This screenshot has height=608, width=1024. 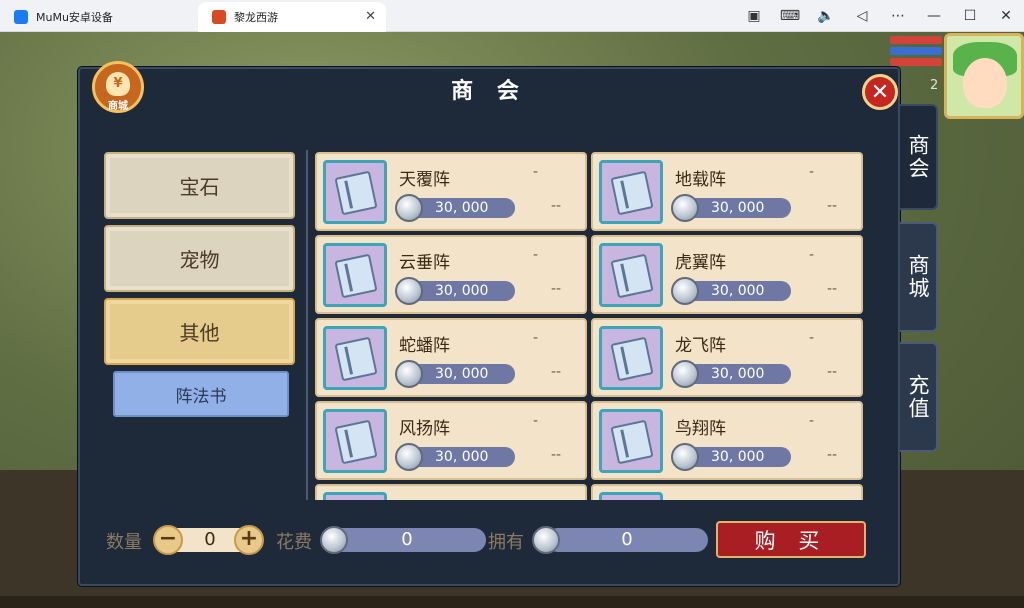 What do you see at coordinates (790, 16) in the screenshot?
I see `keyboard-icon: ⌨` at bounding box center [790, 16].